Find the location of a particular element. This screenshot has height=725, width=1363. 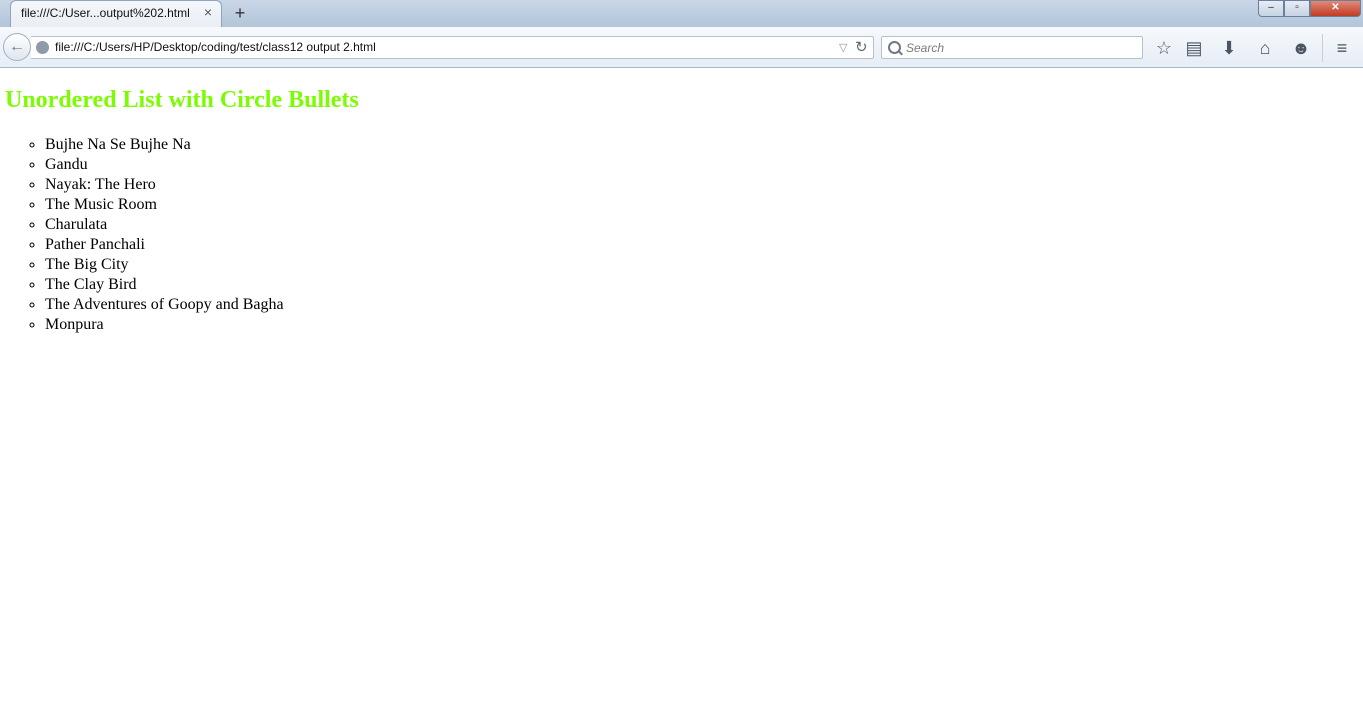

list-item: The Big City is located at coordinates (164, 265).